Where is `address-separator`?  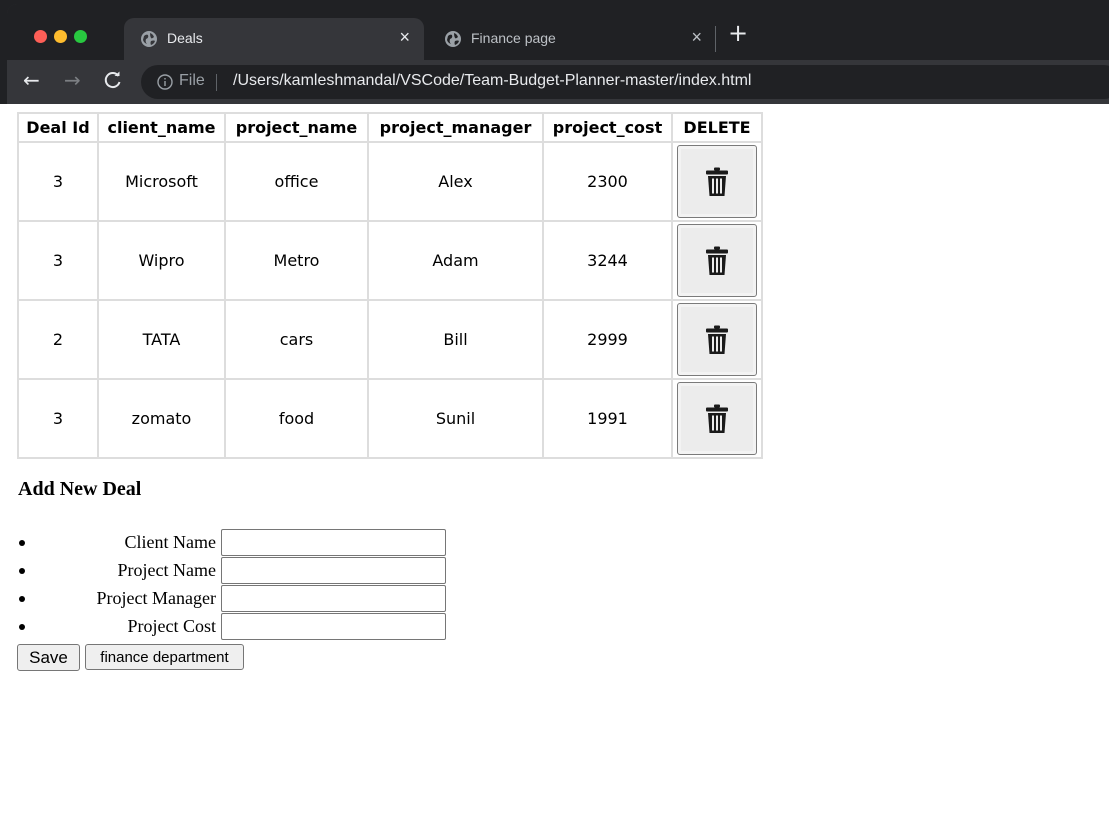 address-separator is located at coordinates (216, 82).